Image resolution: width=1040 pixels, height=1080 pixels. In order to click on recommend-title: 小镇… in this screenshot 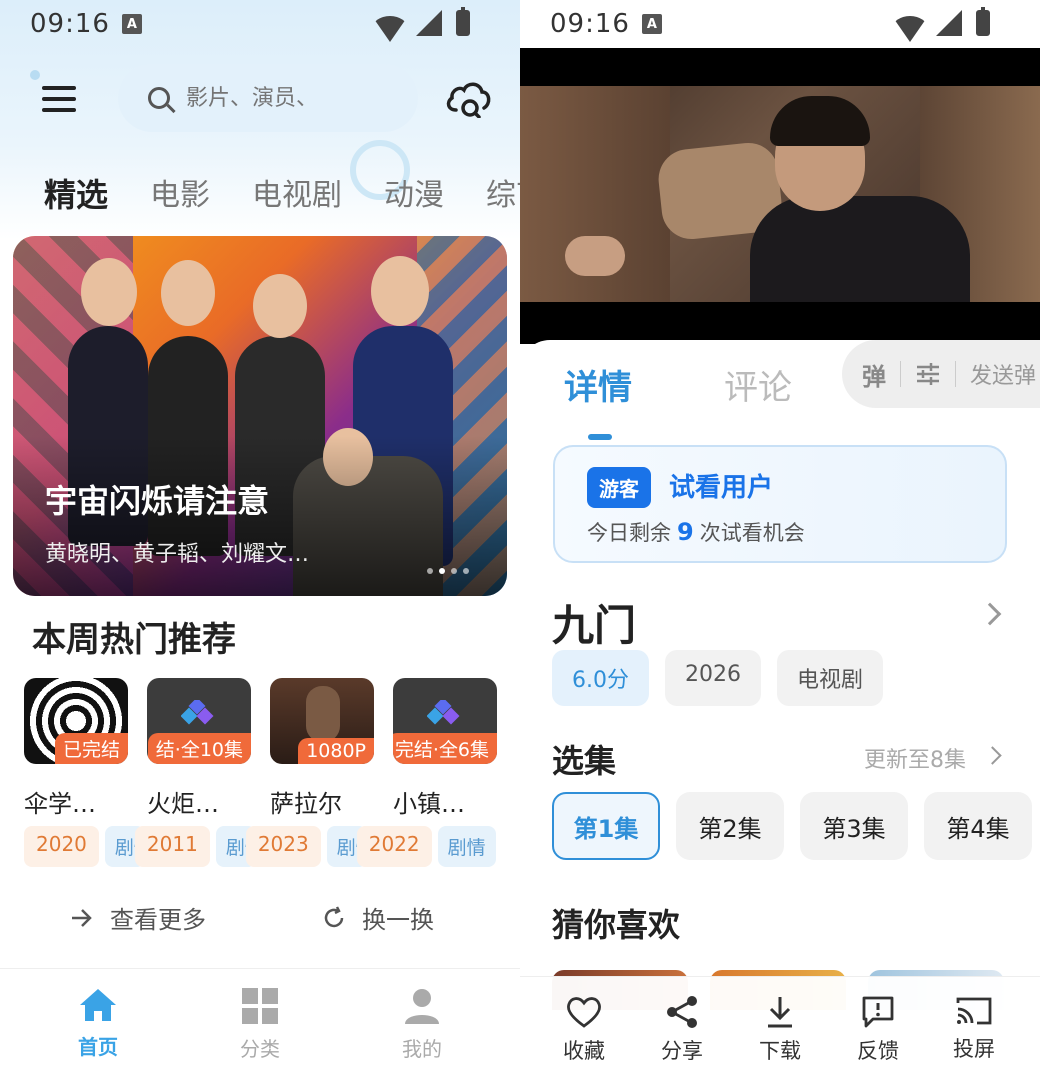, I will do `click(429, 804)`.